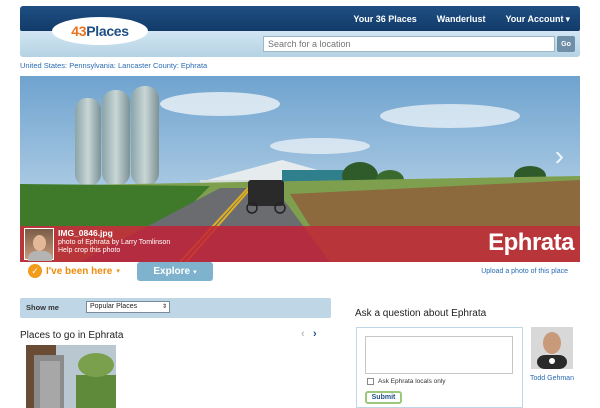 This screenshot has width=600, height=408. I want to click on photographer-avatar, so click(39, 244).